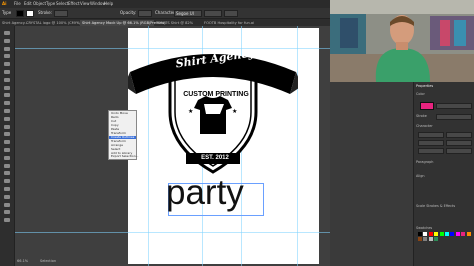 The image size is (474, 266). I want to click on paintbrush-icon-glyph, so click(7, 79).